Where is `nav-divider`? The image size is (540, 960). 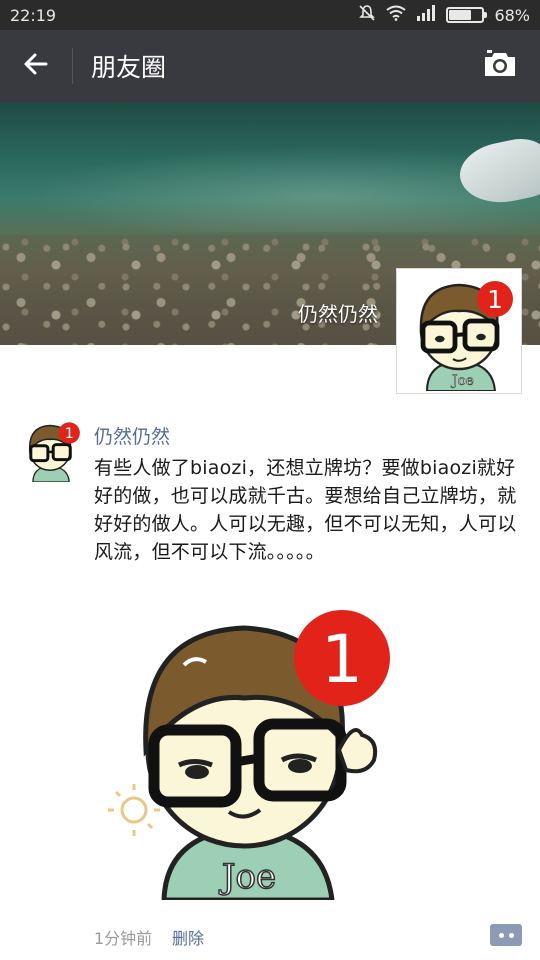
nav-divider is located at coordinates (72, 66).